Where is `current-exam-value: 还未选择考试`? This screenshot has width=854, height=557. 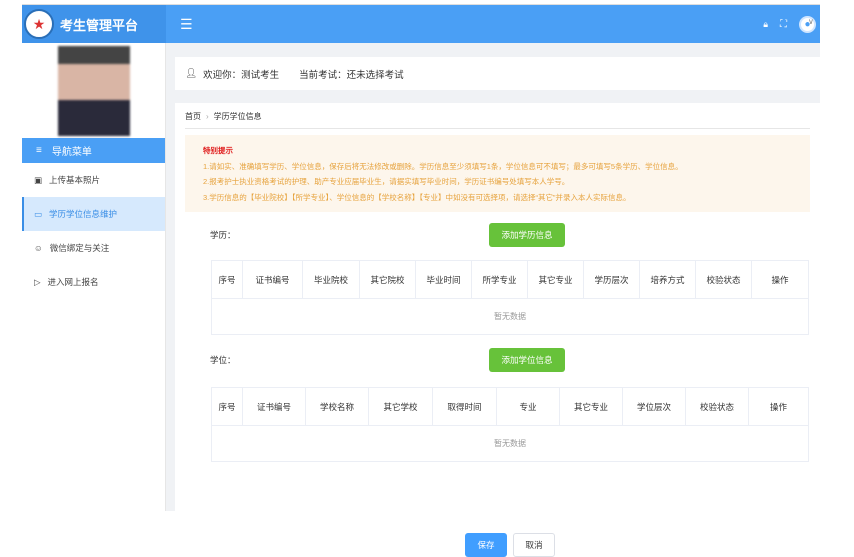 current-exam-value: 还未选择考试 is located at coordinates (375, 75).